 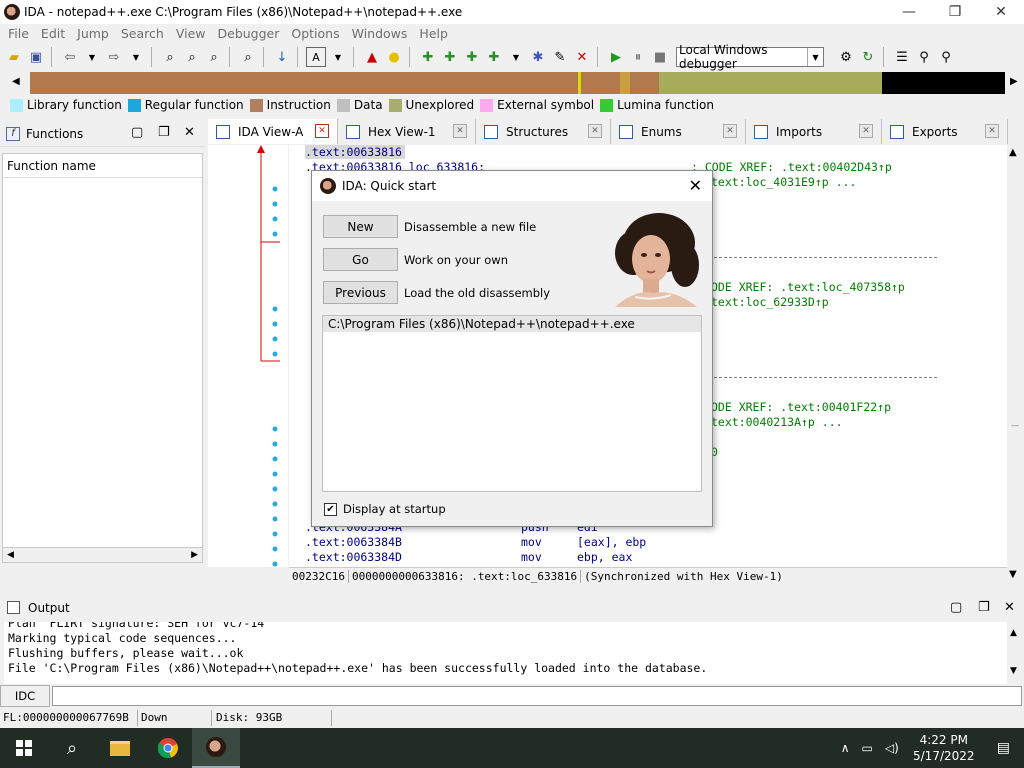 What do you see at coordinates (315, 33) in the screenshot?
I see `menu-options: Options` at bounding box center [315, 33].